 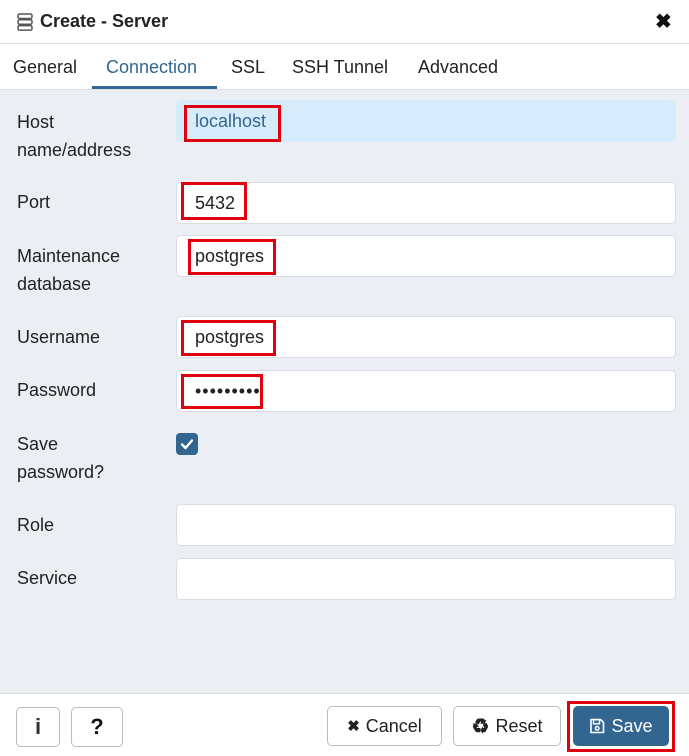 What do you see at coordinates (61, 472) in the screenshot?
I see `save-password-label-line2: password?` at bounding box center [61, 472].